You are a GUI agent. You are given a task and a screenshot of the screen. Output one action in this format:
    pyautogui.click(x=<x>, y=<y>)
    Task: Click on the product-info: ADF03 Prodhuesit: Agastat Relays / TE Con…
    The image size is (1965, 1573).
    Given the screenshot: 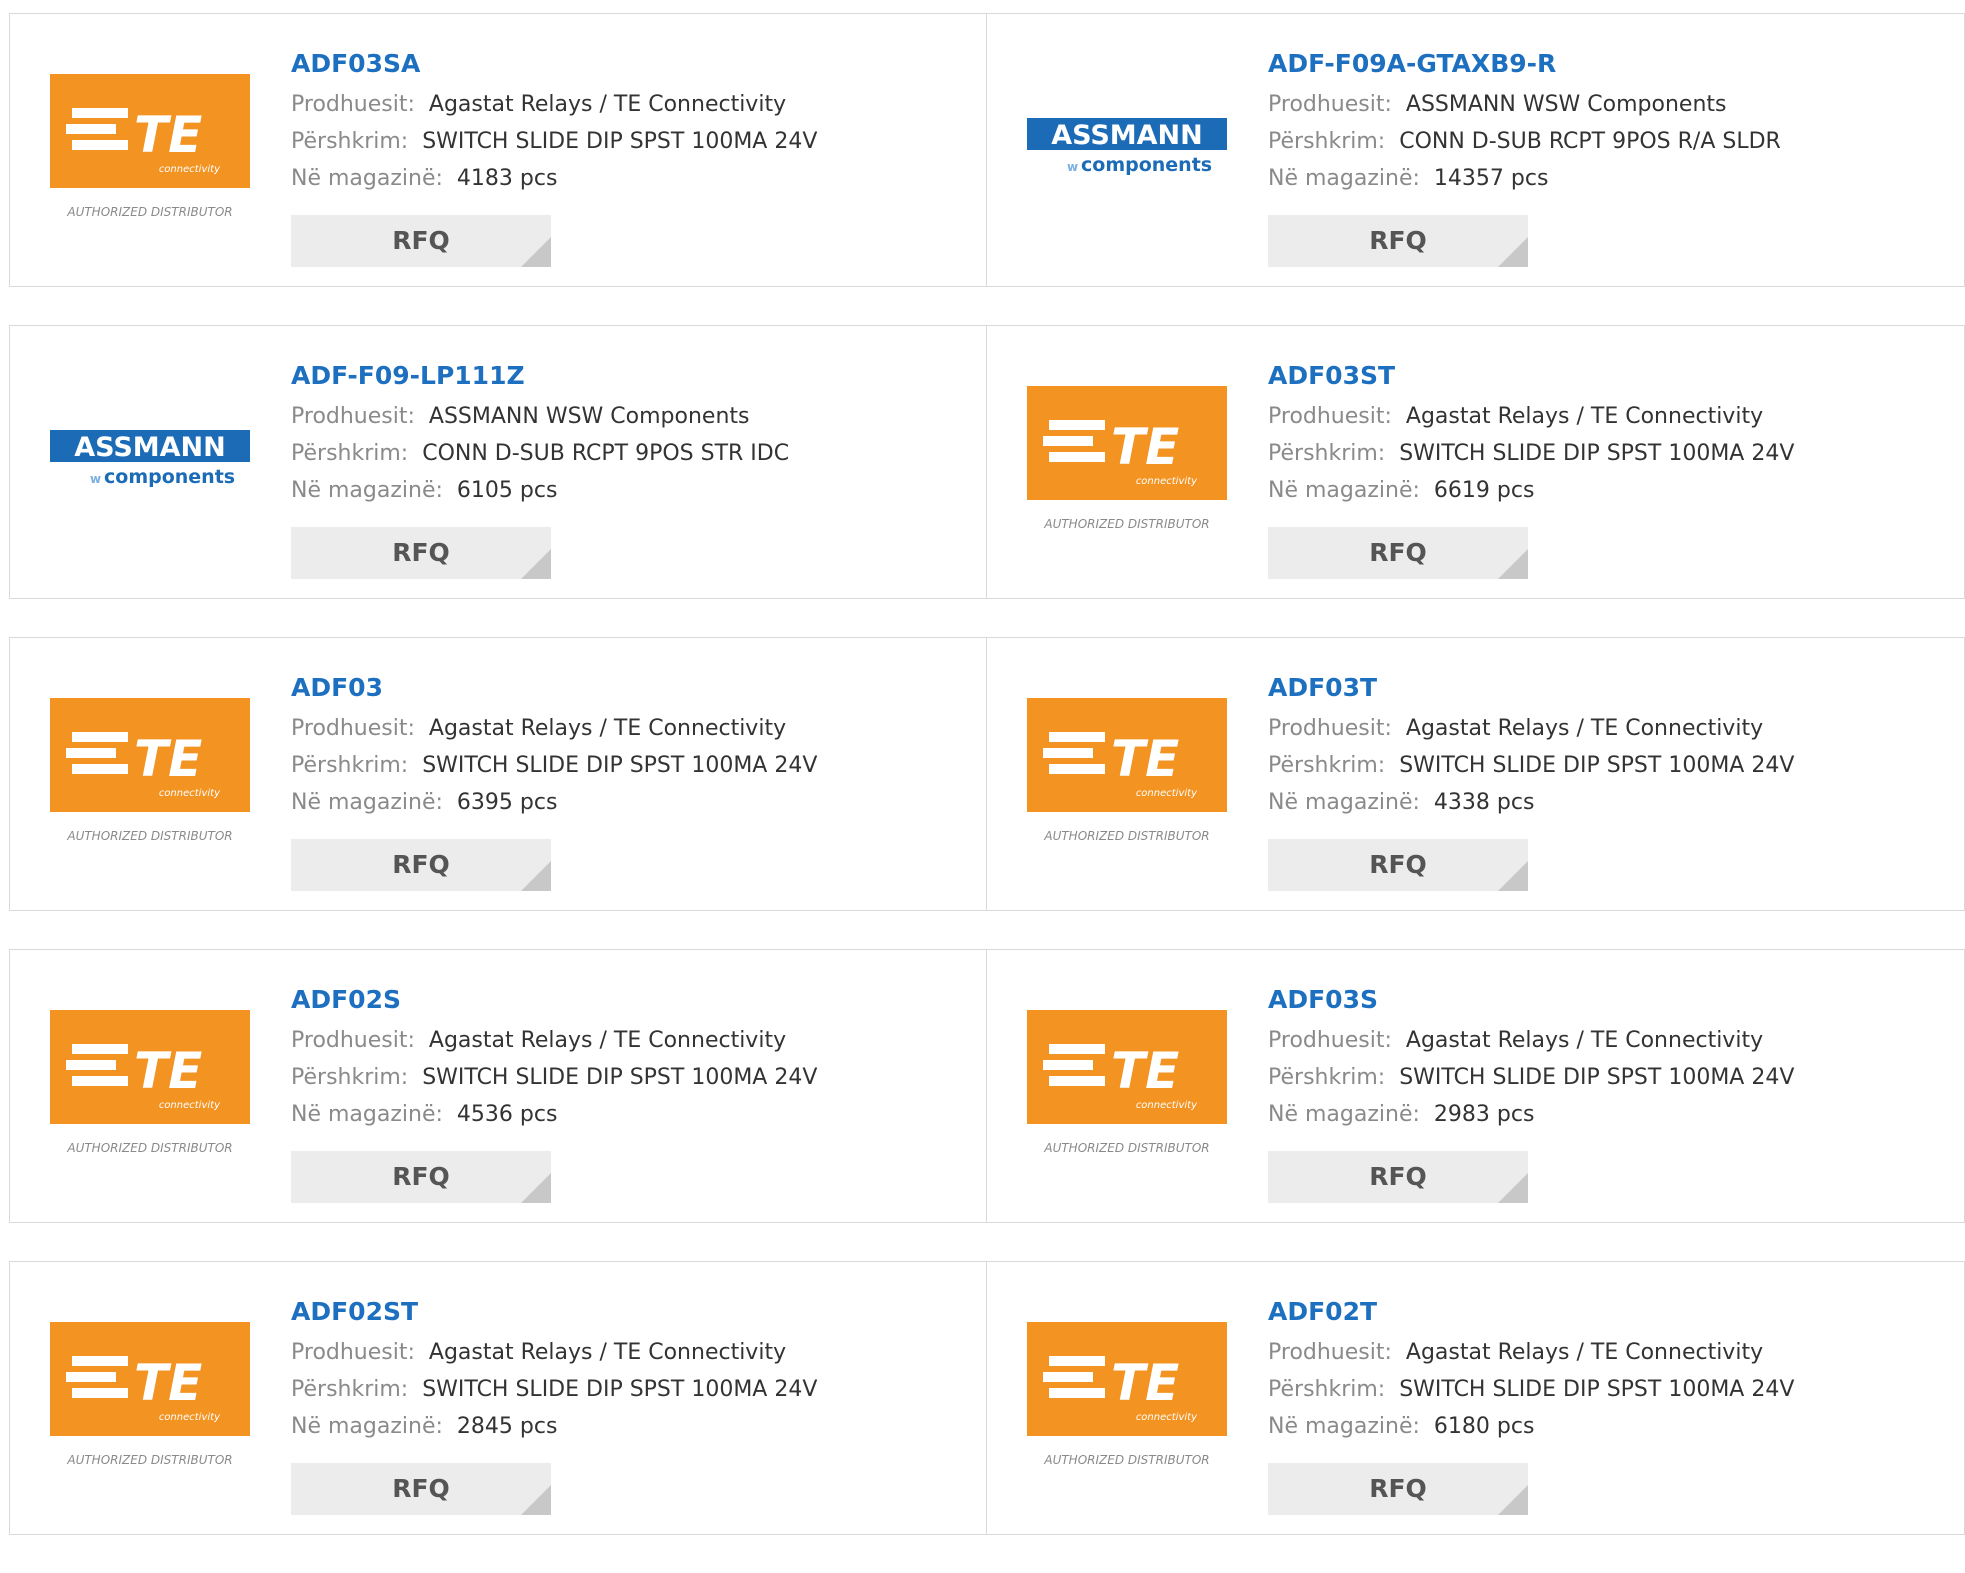 What is the action you would take?
    pyautogui.click(x=554, y=745)
    